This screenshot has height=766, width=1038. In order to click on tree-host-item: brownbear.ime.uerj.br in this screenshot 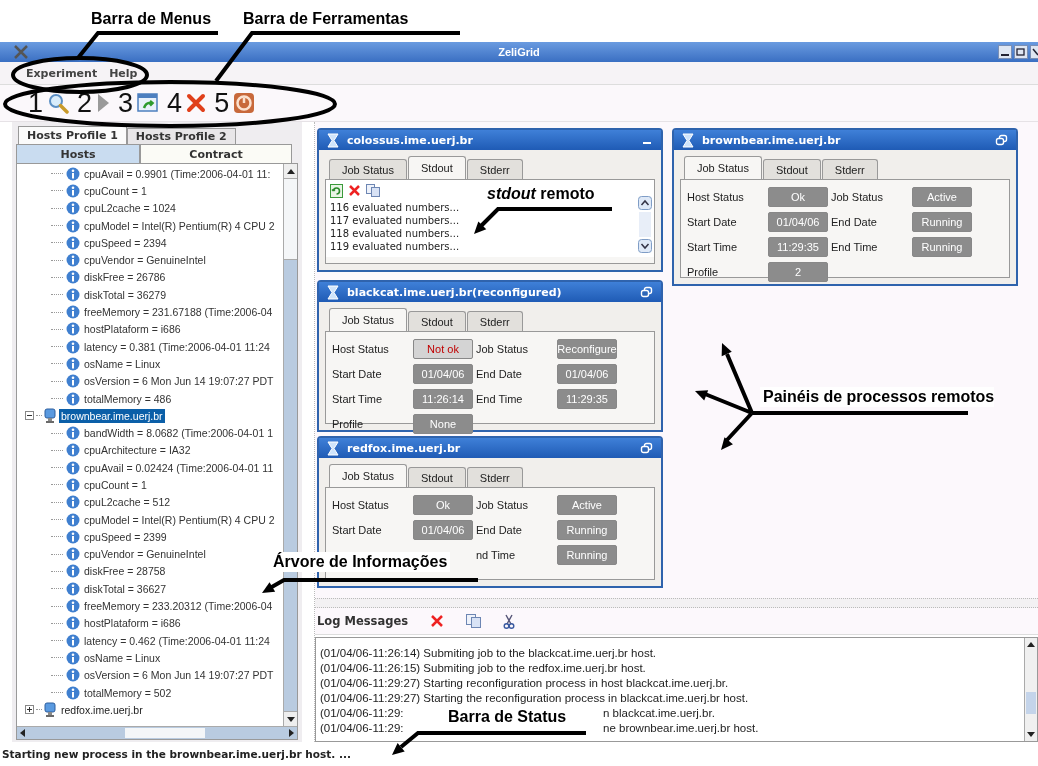, I will do `click(112, 415)`.